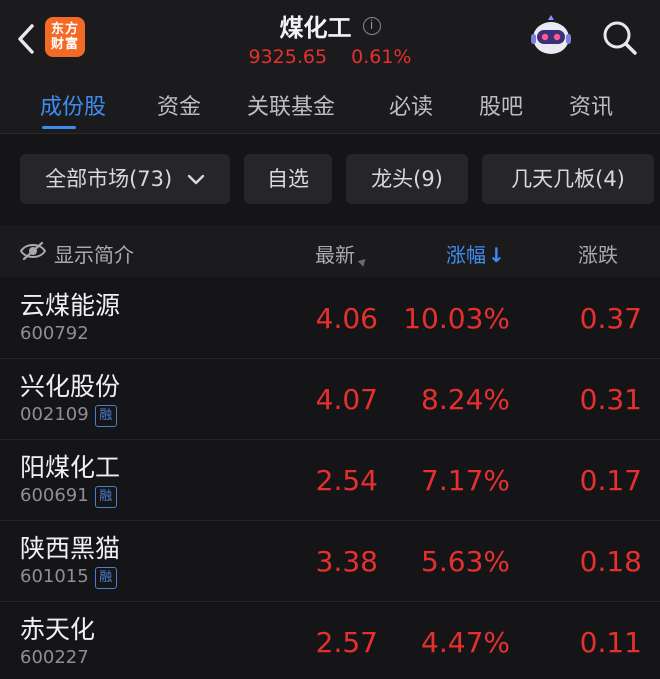 The width and height of the screenshot is (660, 679). I want to click on stock-name: 兴化股份, so click(70, 386).